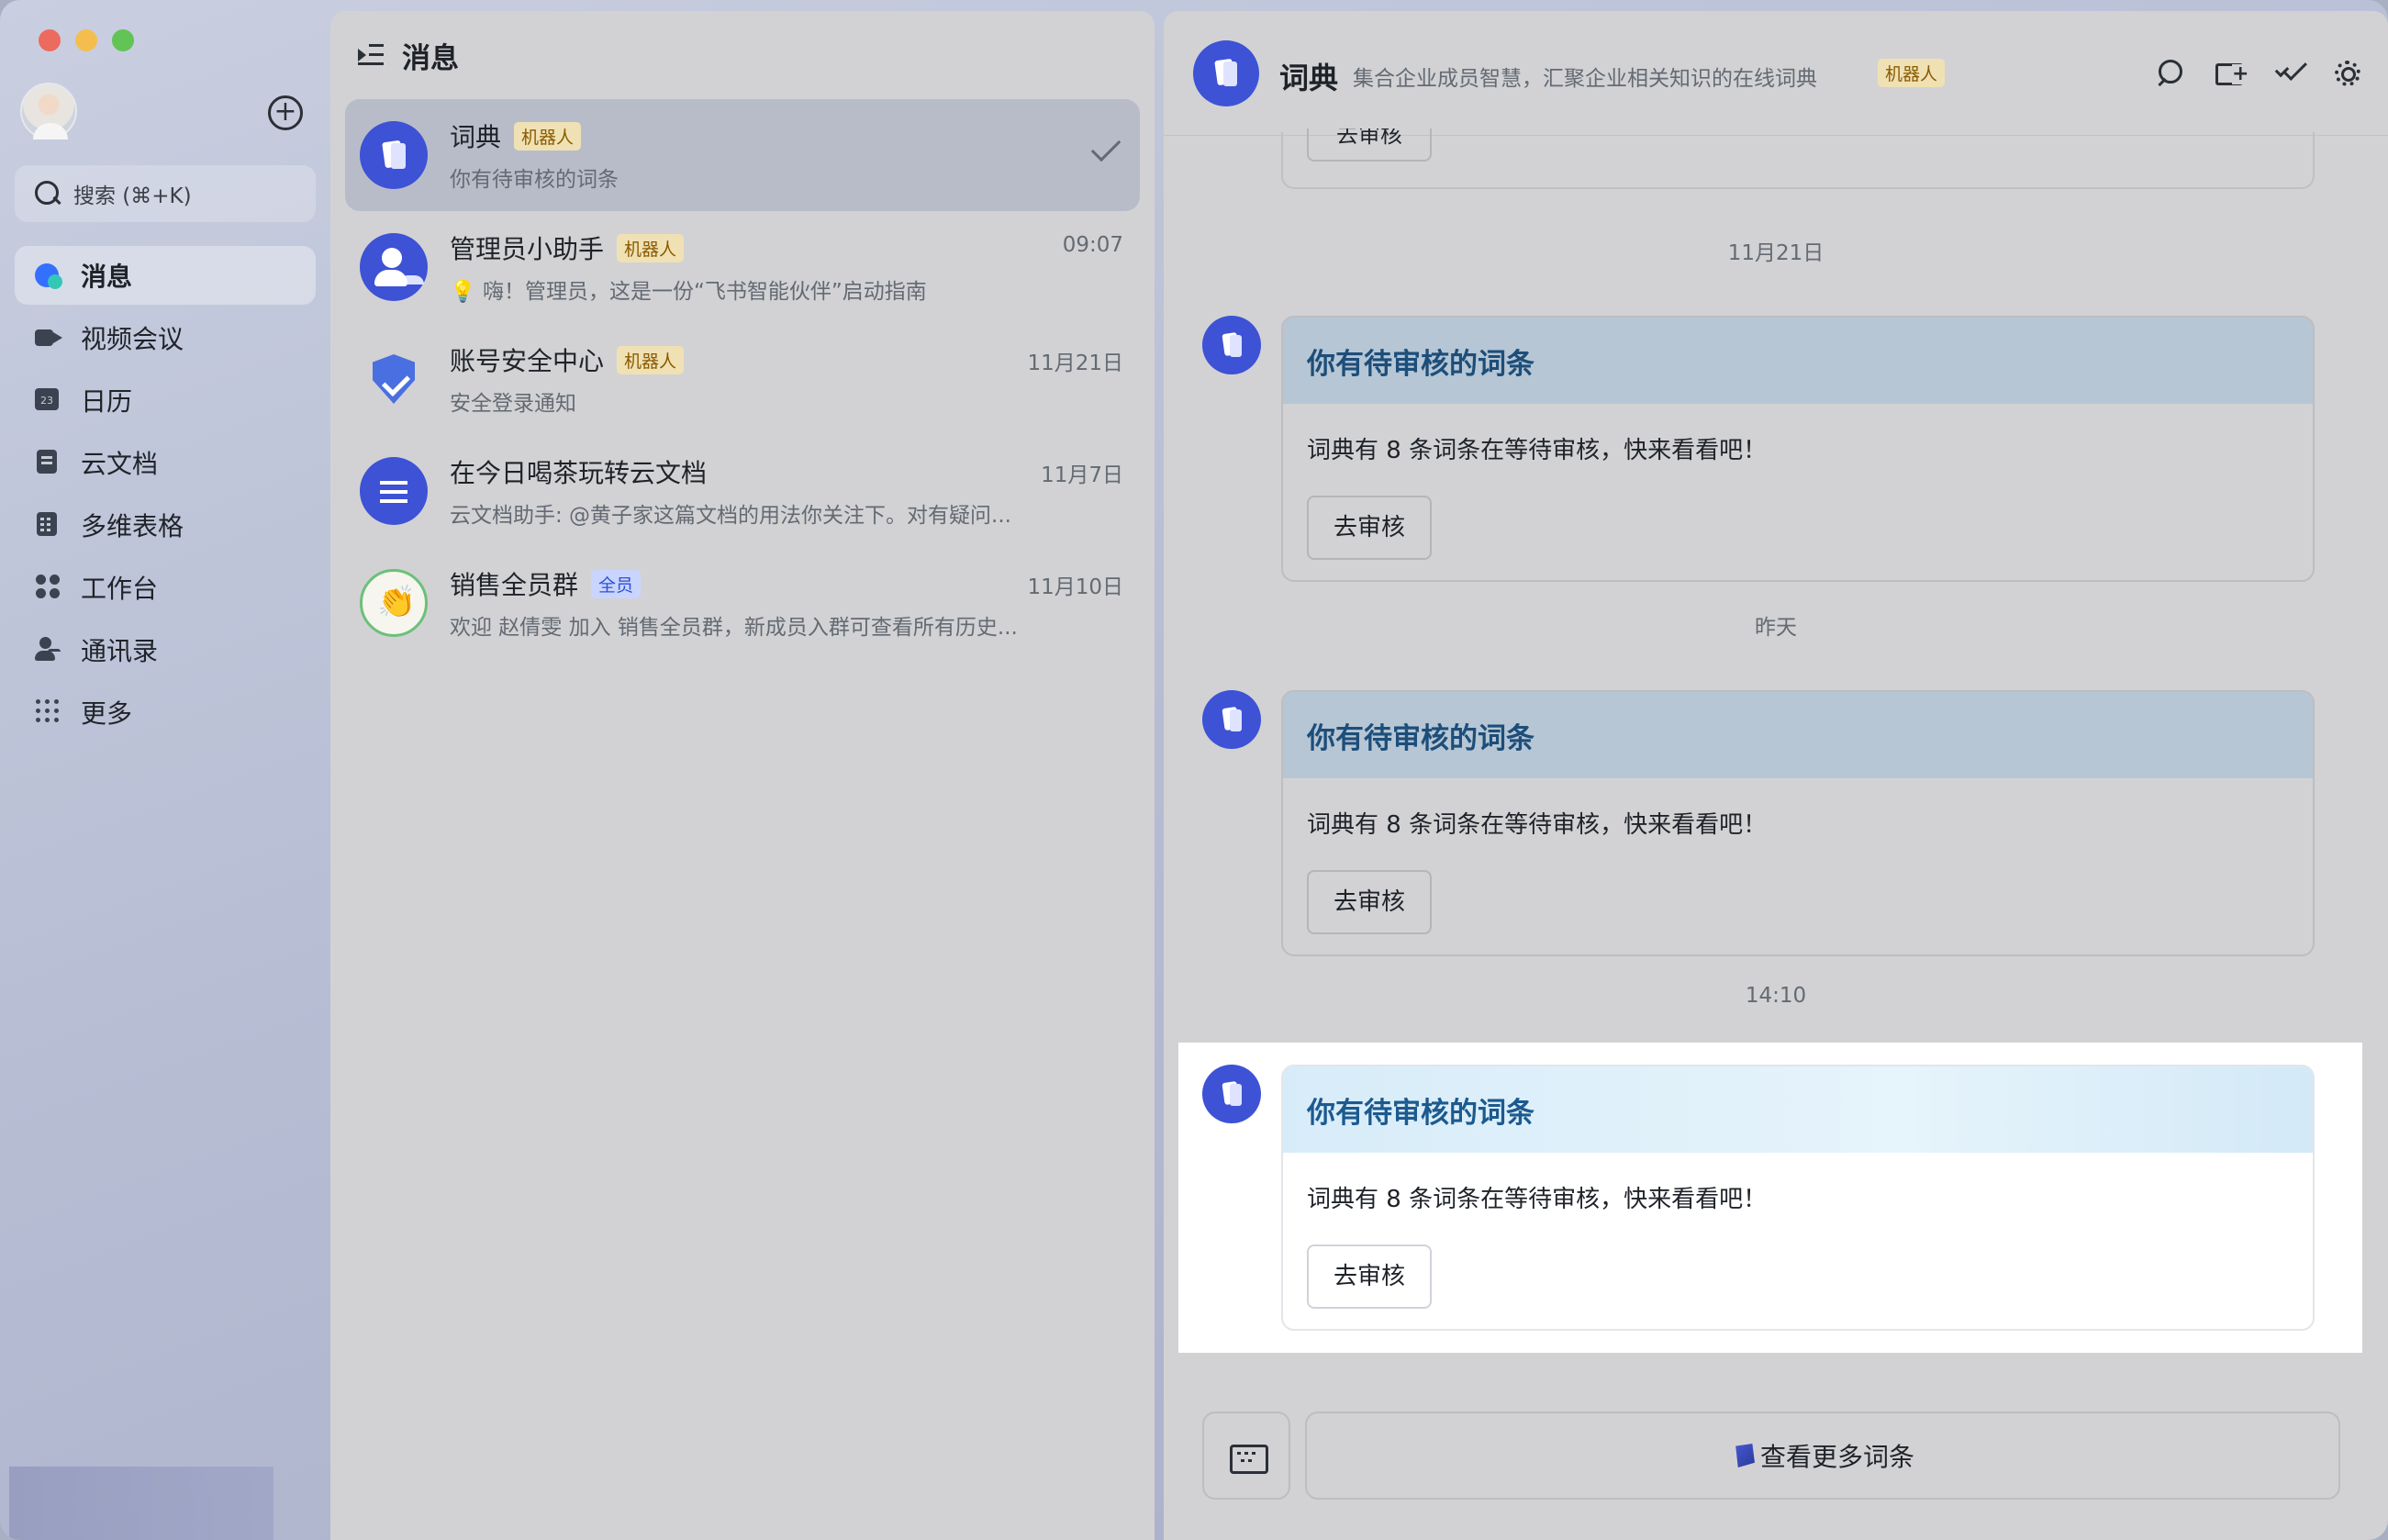 This screenshot has height=1540, width=2388. I want to click on conversation-name-text: 在今日喝茶玩转云文档, so click(579, 473).